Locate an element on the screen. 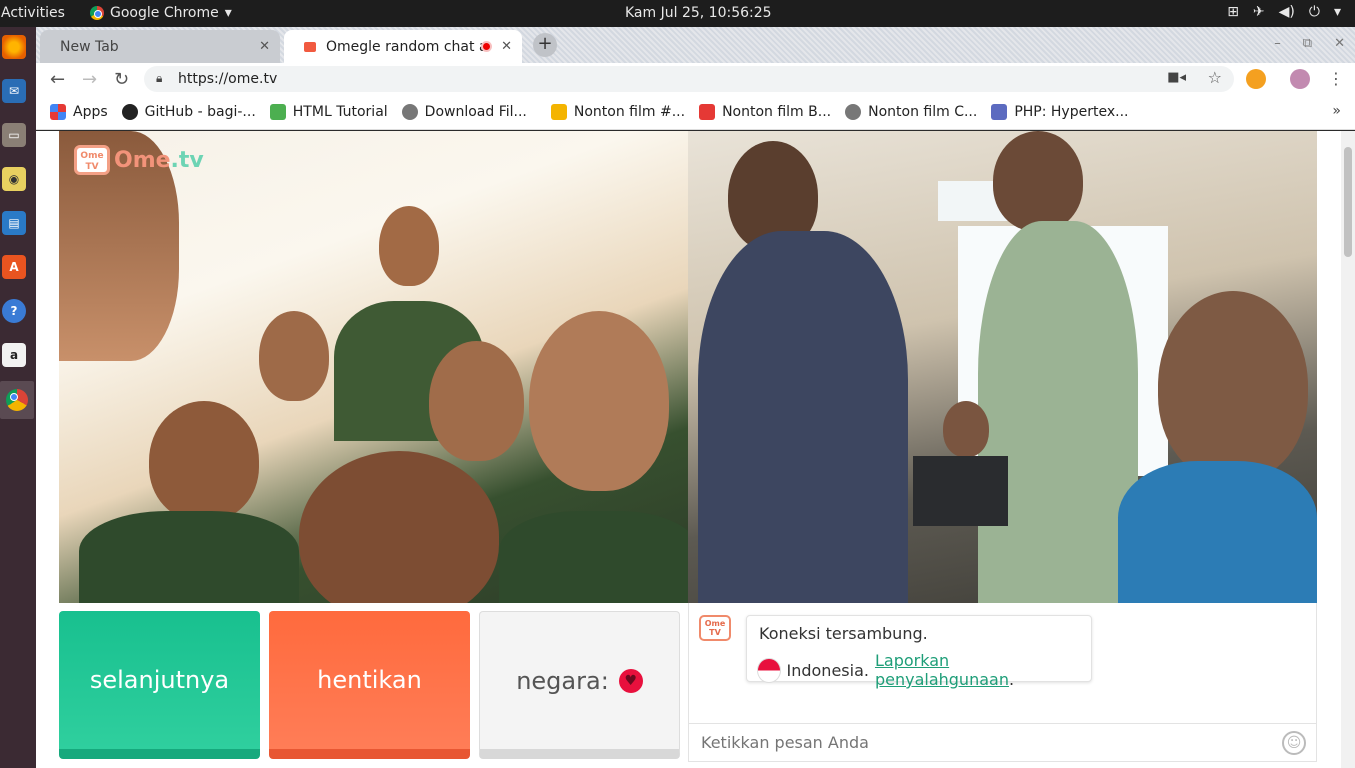 The height and width of the screenshot is (768, 1355). menu-kebab-icon: ⋮ is located at coordinates (1336, 78).